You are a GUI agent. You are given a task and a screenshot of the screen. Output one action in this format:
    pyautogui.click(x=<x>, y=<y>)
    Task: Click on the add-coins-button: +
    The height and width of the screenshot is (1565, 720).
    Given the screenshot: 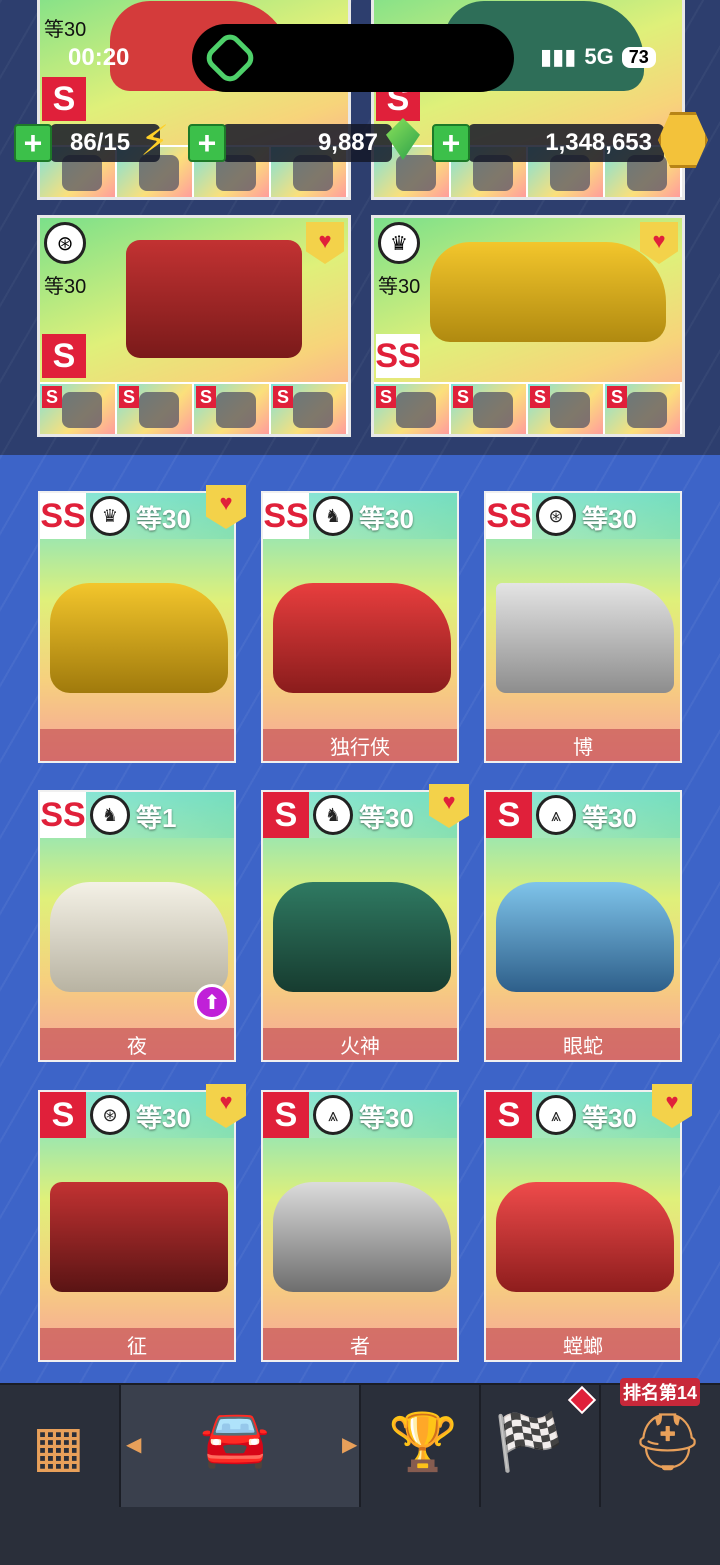 What is the action you would take?
    pyautogui.click(x=451, y=143)
    